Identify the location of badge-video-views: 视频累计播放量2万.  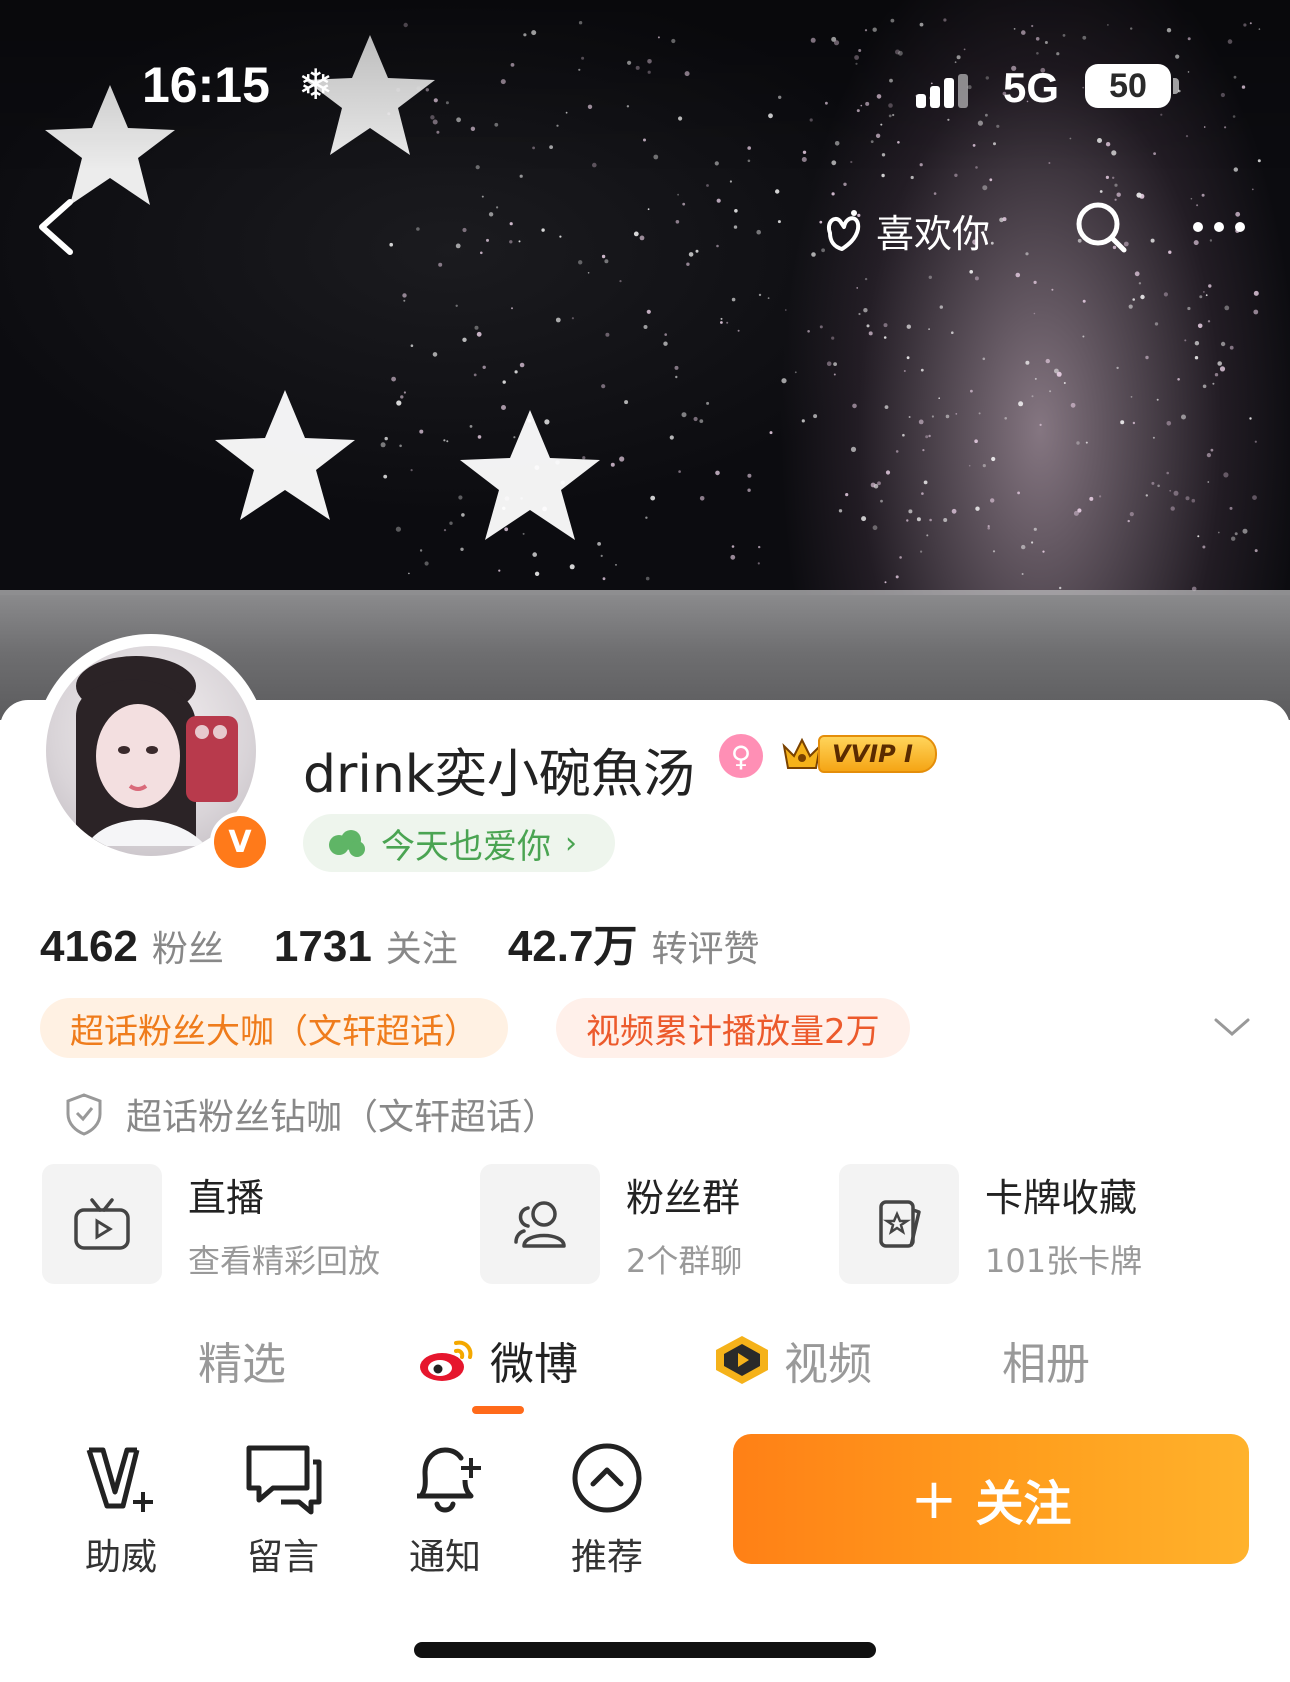
(733, 1028).